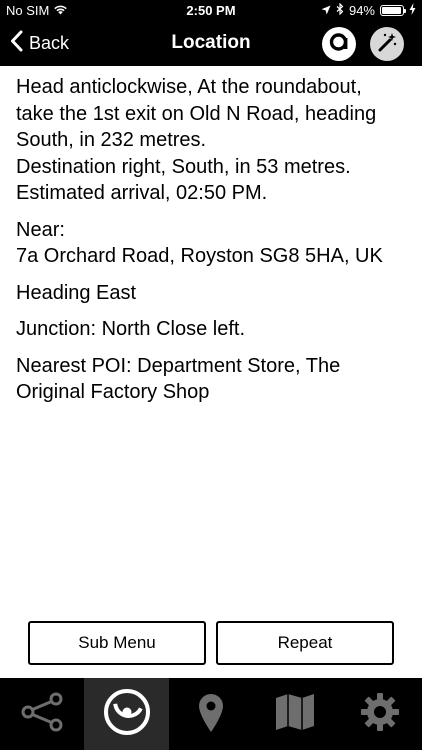 The image size is (422, 750). I want to click on a-logo-icon, so click(339, 44).